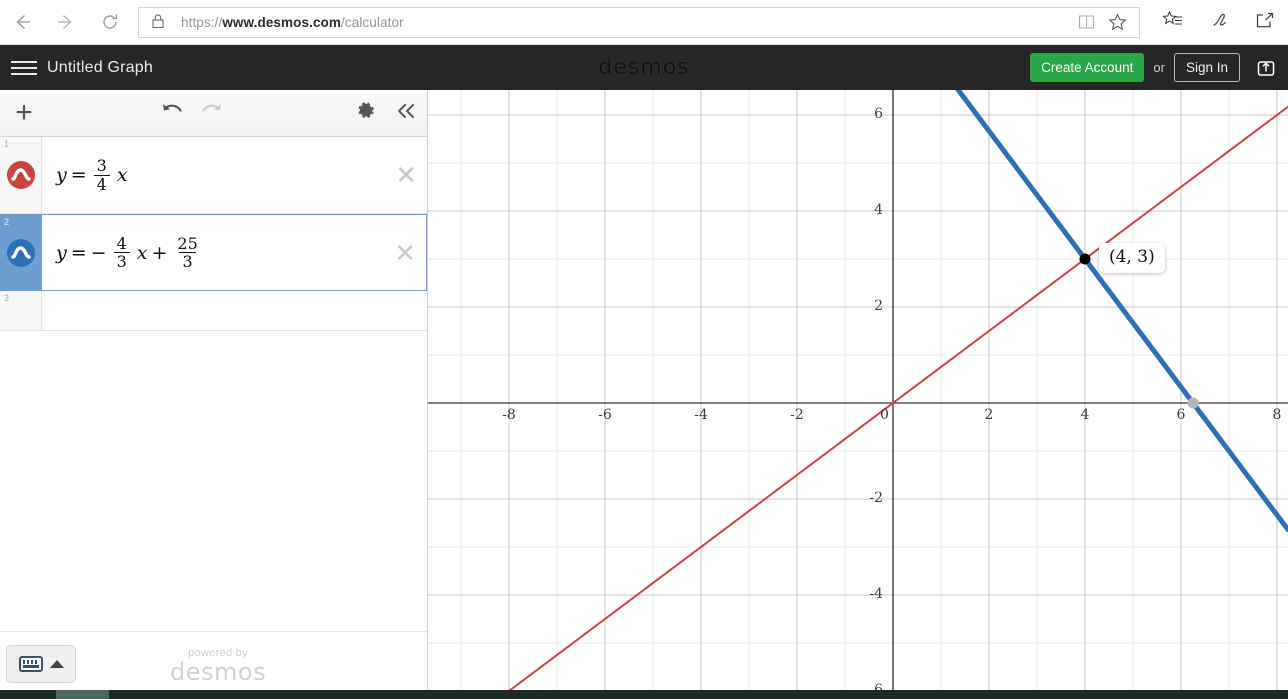  Describe the element at coordinates (101, 166) in the screenshot. I see `expr1-numerator: 3` at that location.